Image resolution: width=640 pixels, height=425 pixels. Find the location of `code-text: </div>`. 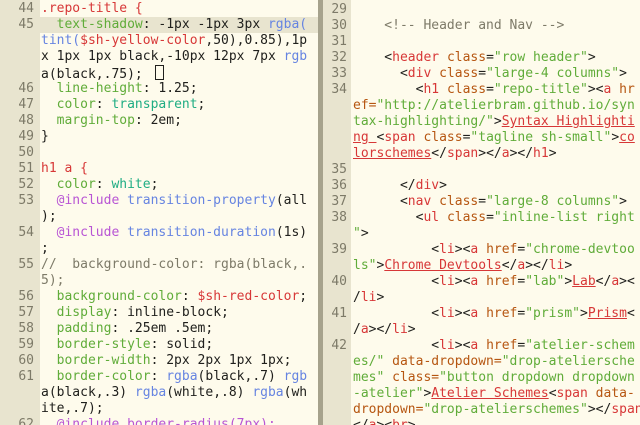

code-text: </div> is located at coordinates (496, 186).